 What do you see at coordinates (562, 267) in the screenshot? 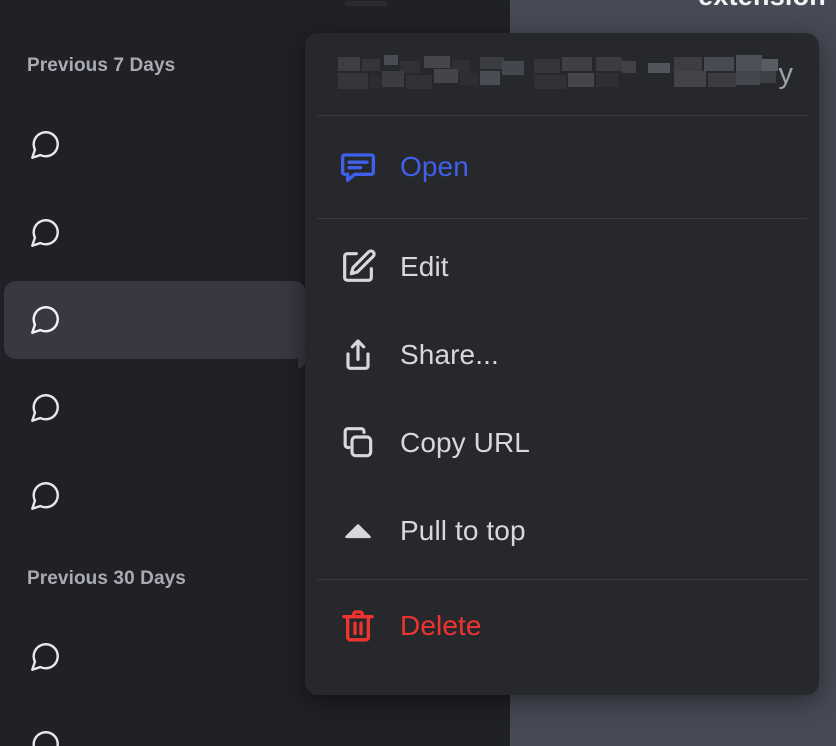
I see `menu-item-edit: Edit` at bounding box center [562, 267].